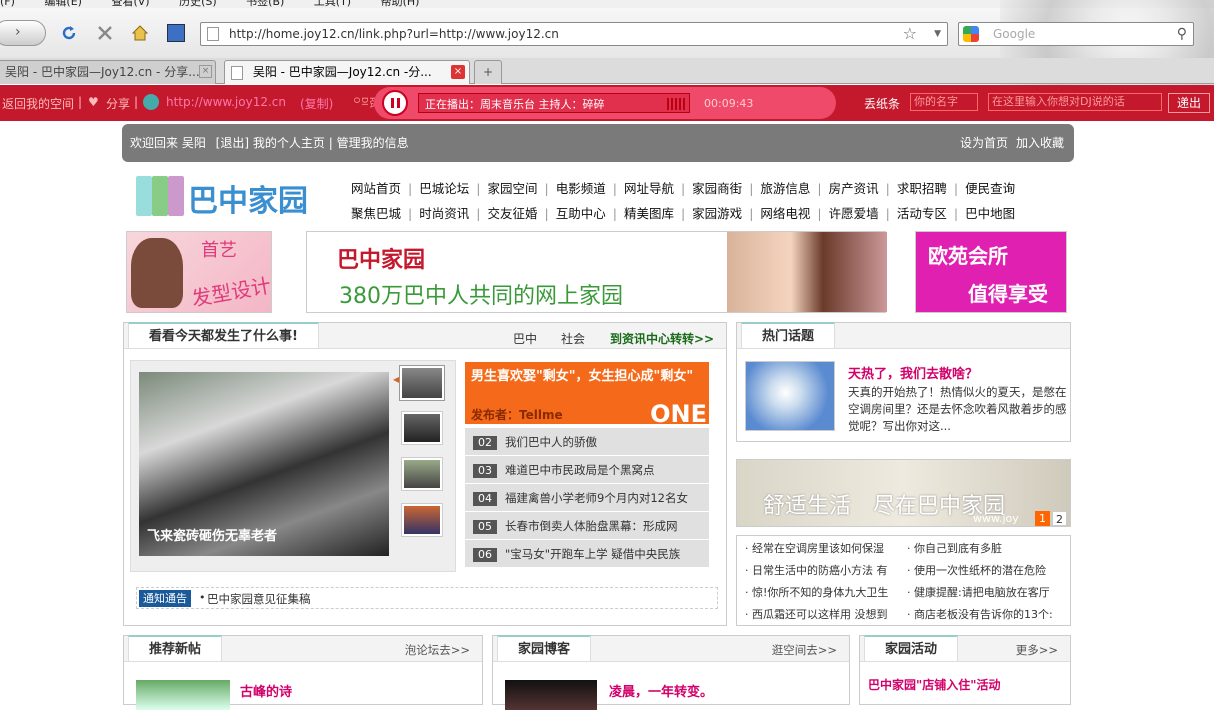 The width and height of the screenshot is (1214, 710). I want to click on new-tab-button: +, so click(488, 72).